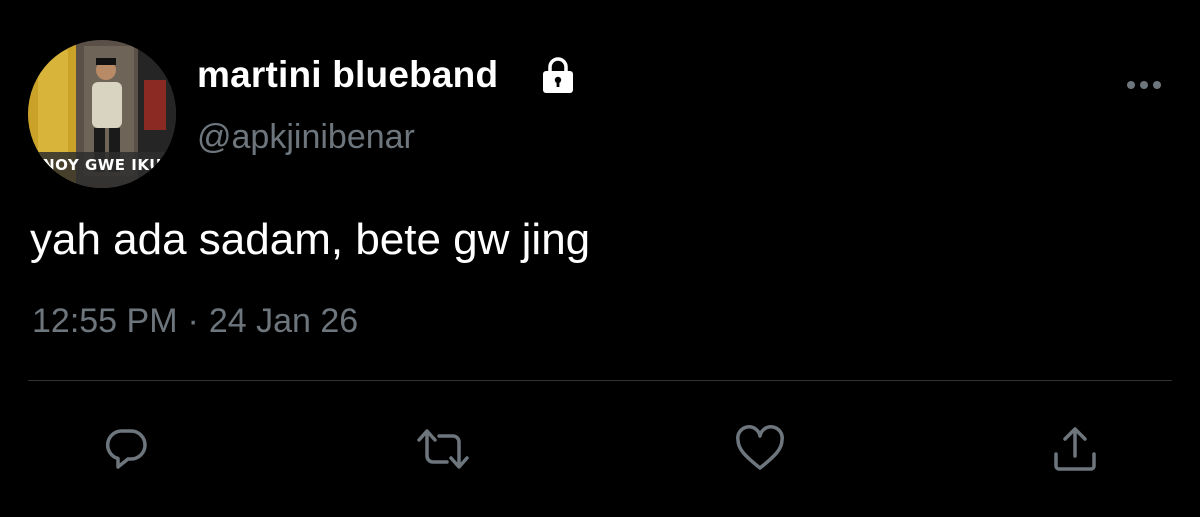 This screenshot has height=517, width=1200. I want to click on heart-icon, so click(760, 447).